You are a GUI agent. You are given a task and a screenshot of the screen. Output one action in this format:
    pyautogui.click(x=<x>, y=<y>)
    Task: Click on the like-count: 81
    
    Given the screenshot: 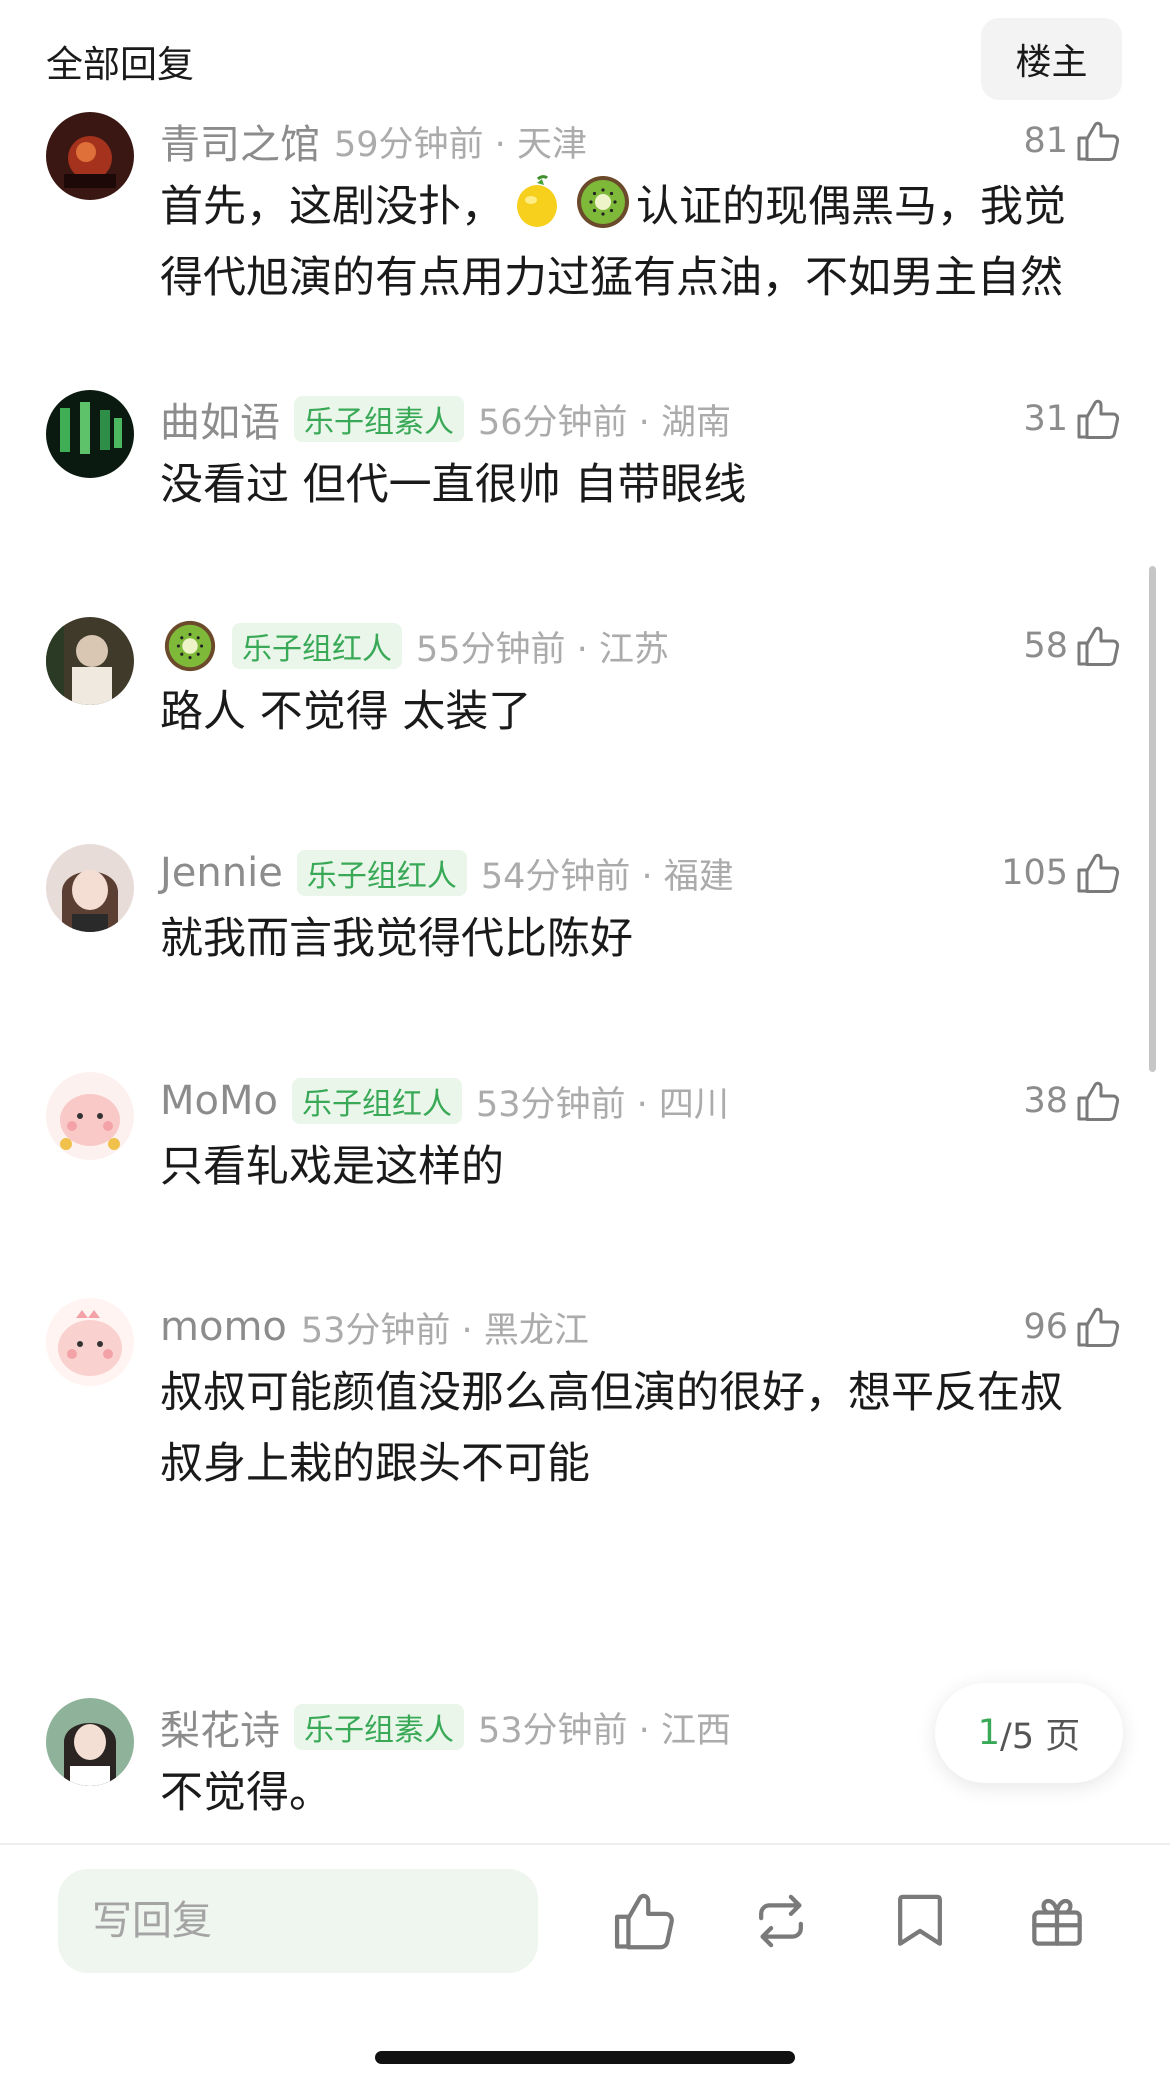 What is the action you would take?
    pyautogui.click(x=1045, y=141)
    